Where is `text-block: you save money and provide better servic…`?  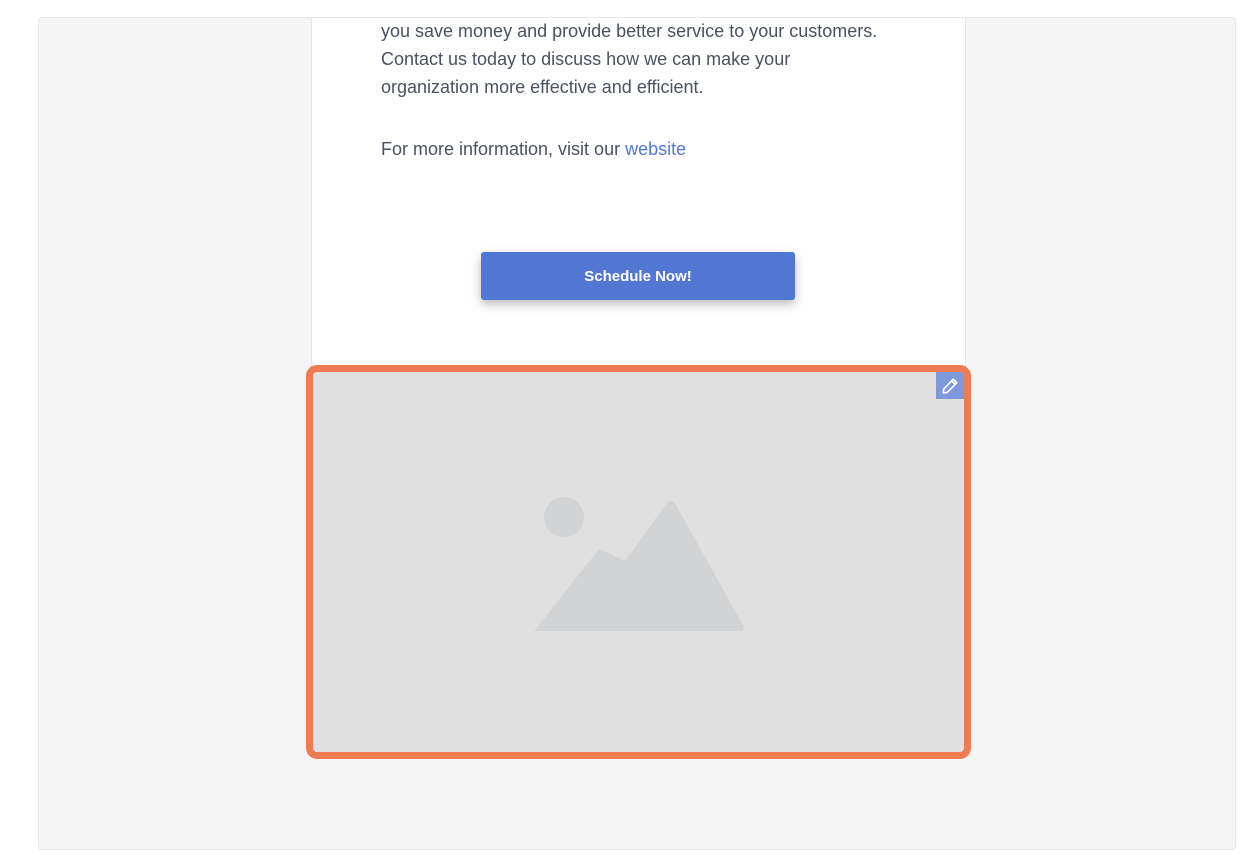
text-block: you save money and provide better servic… is located at coordinates (651, 65).